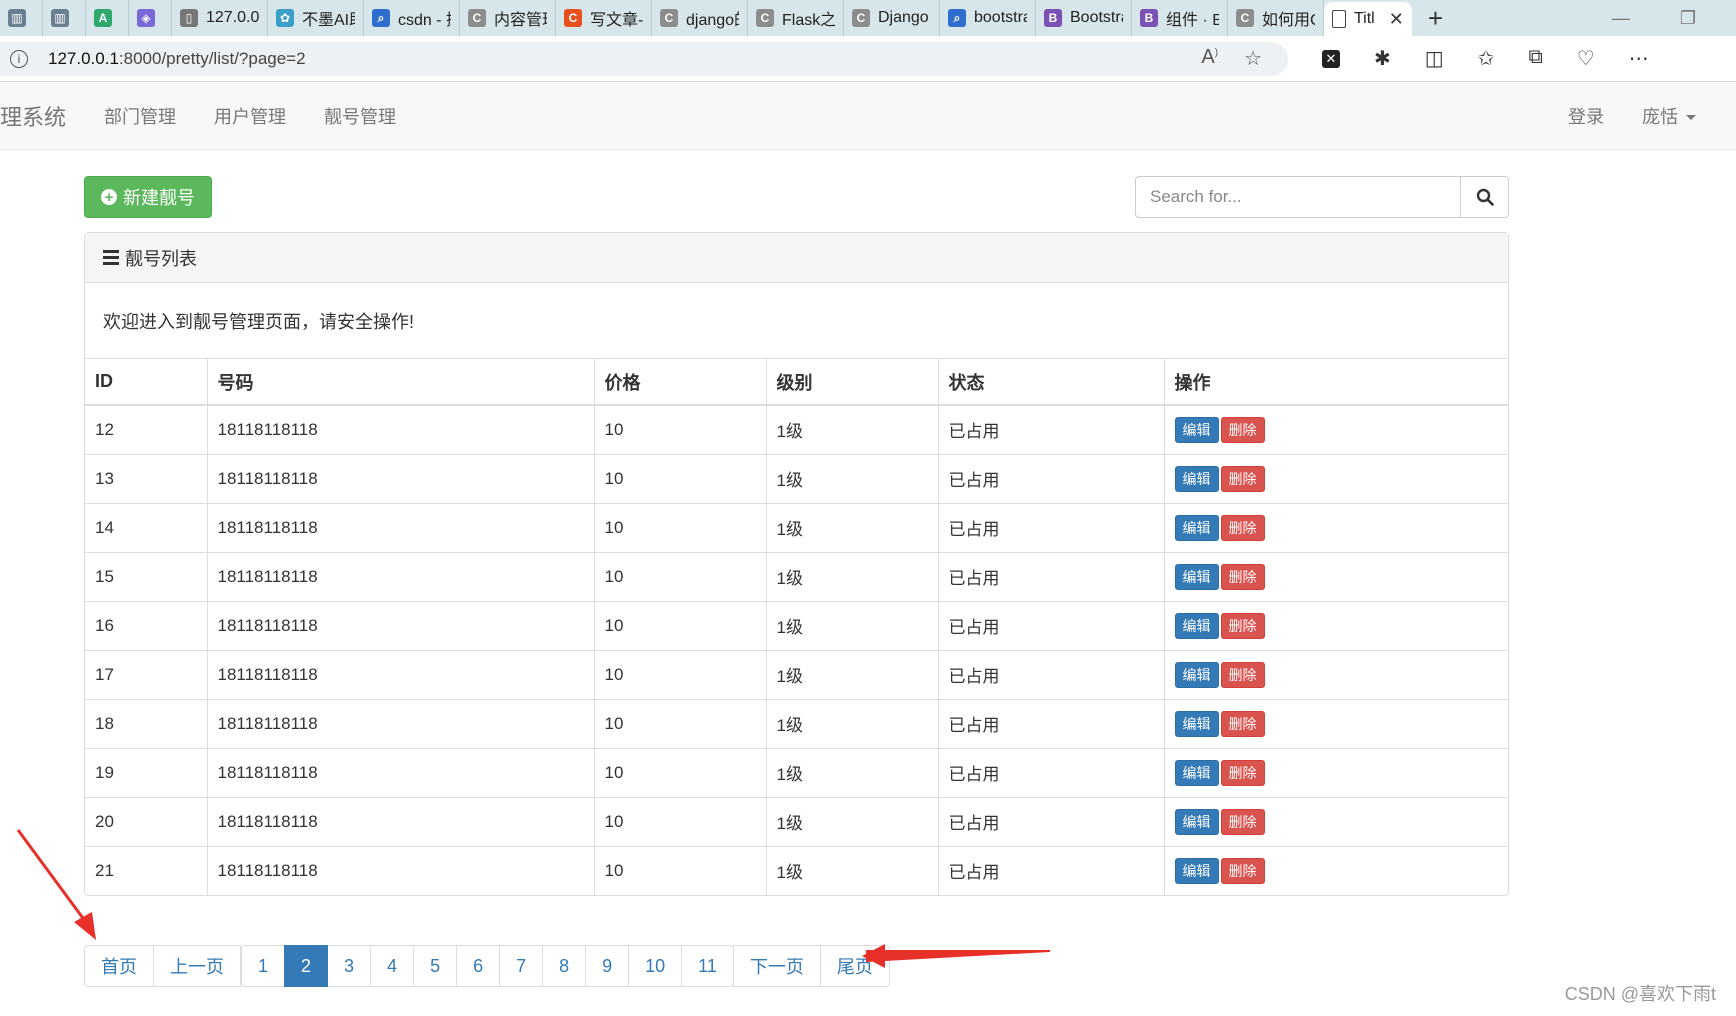  I want to click on add-number-button: + 新建靓号, so click(148, 197).